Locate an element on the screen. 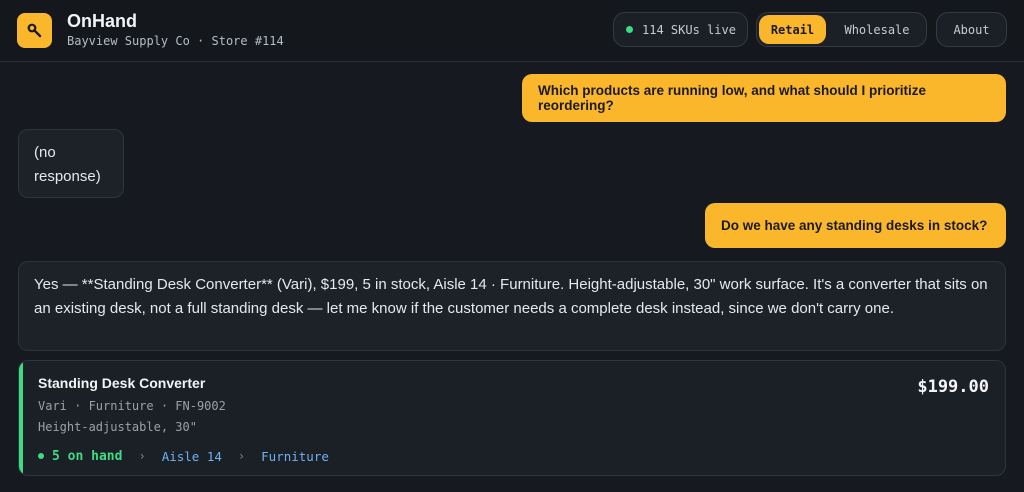  app-title: OnHand is located at coordinates (102, 21).